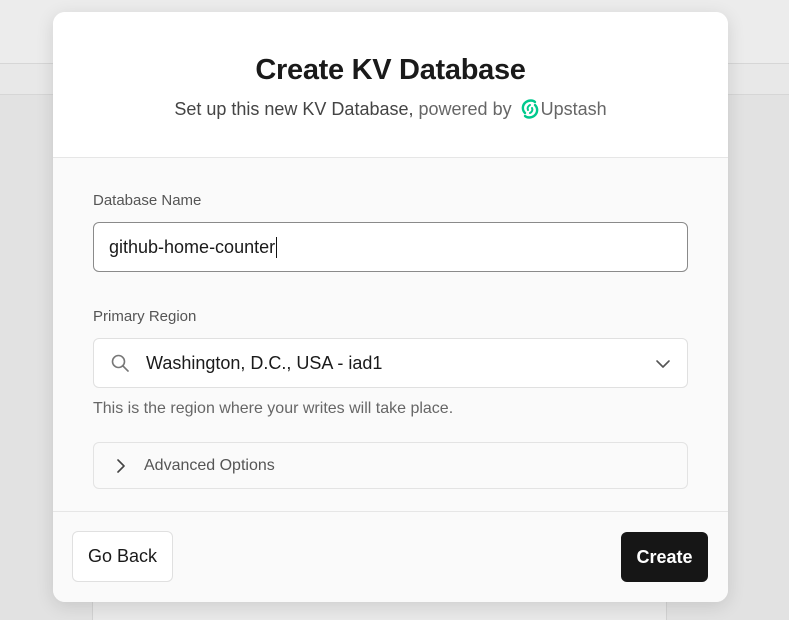  Describe the element at coordinates (264, 362) in the screenshot. I see `primary-region-value: Washington, D.C., USA - iad1` at that location.